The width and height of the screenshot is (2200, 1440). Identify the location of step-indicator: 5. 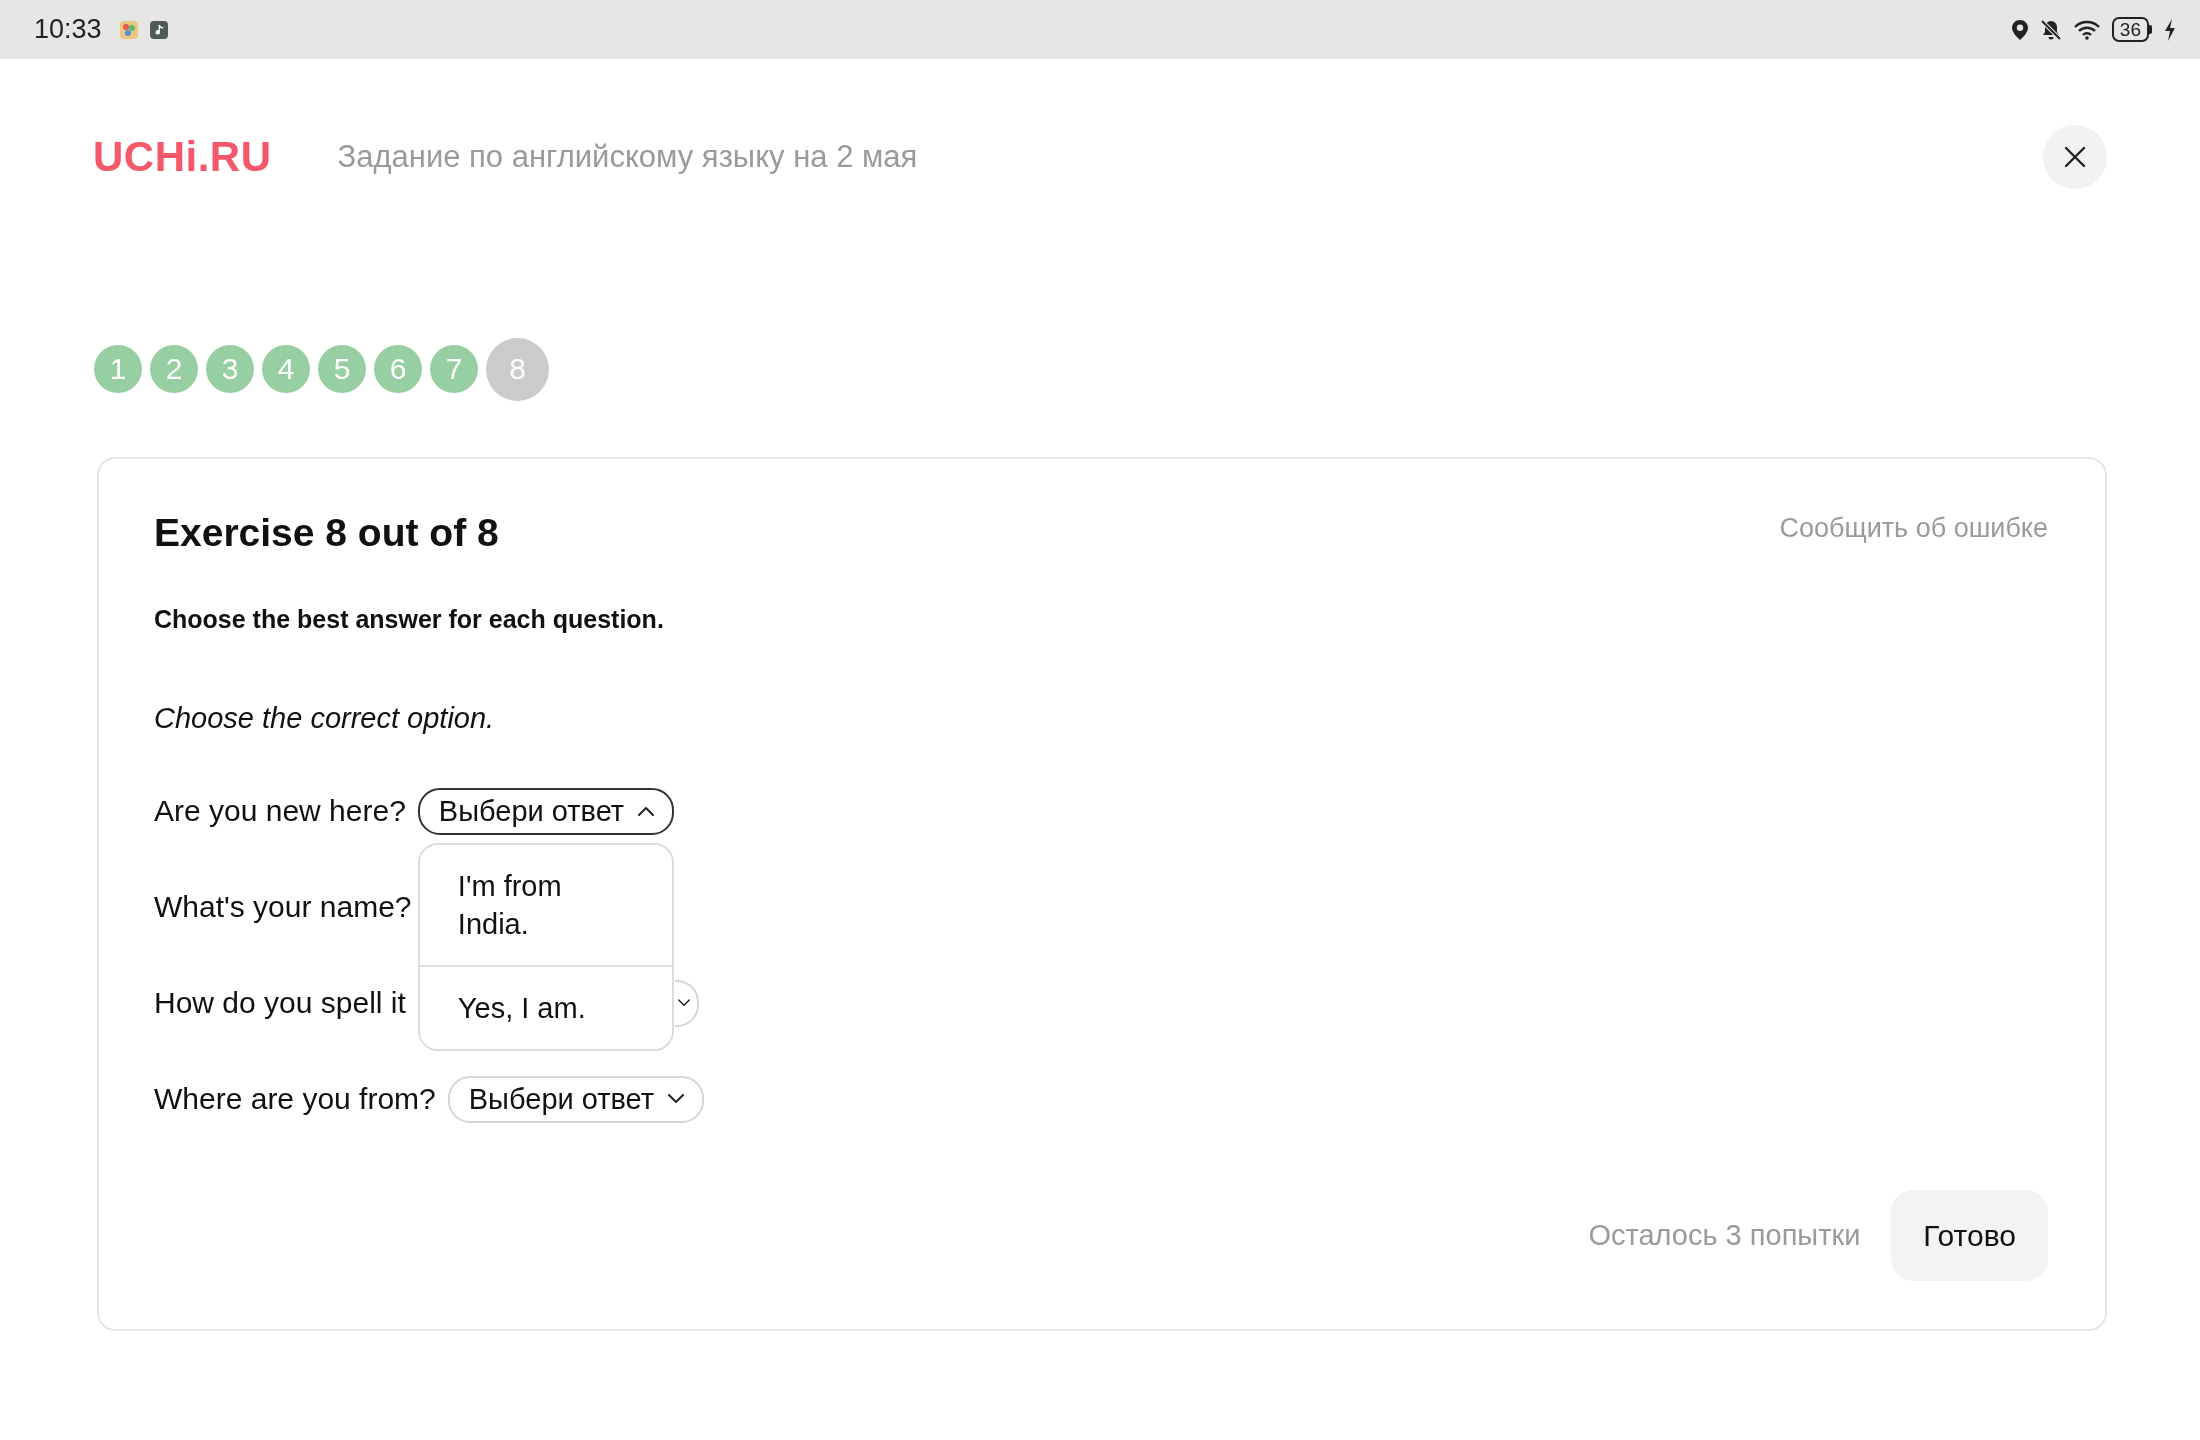
(342, 369).